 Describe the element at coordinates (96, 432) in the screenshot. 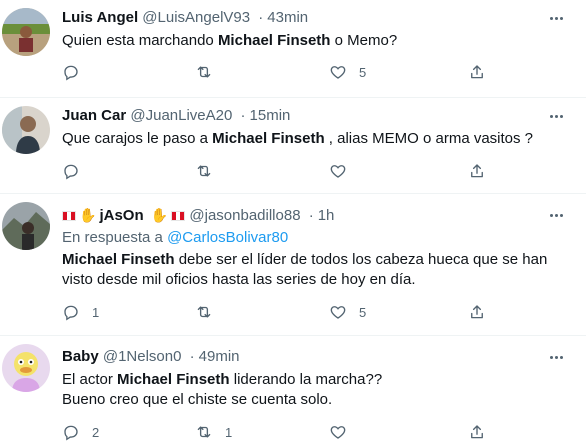

I see `reply-count: 2` at that location.